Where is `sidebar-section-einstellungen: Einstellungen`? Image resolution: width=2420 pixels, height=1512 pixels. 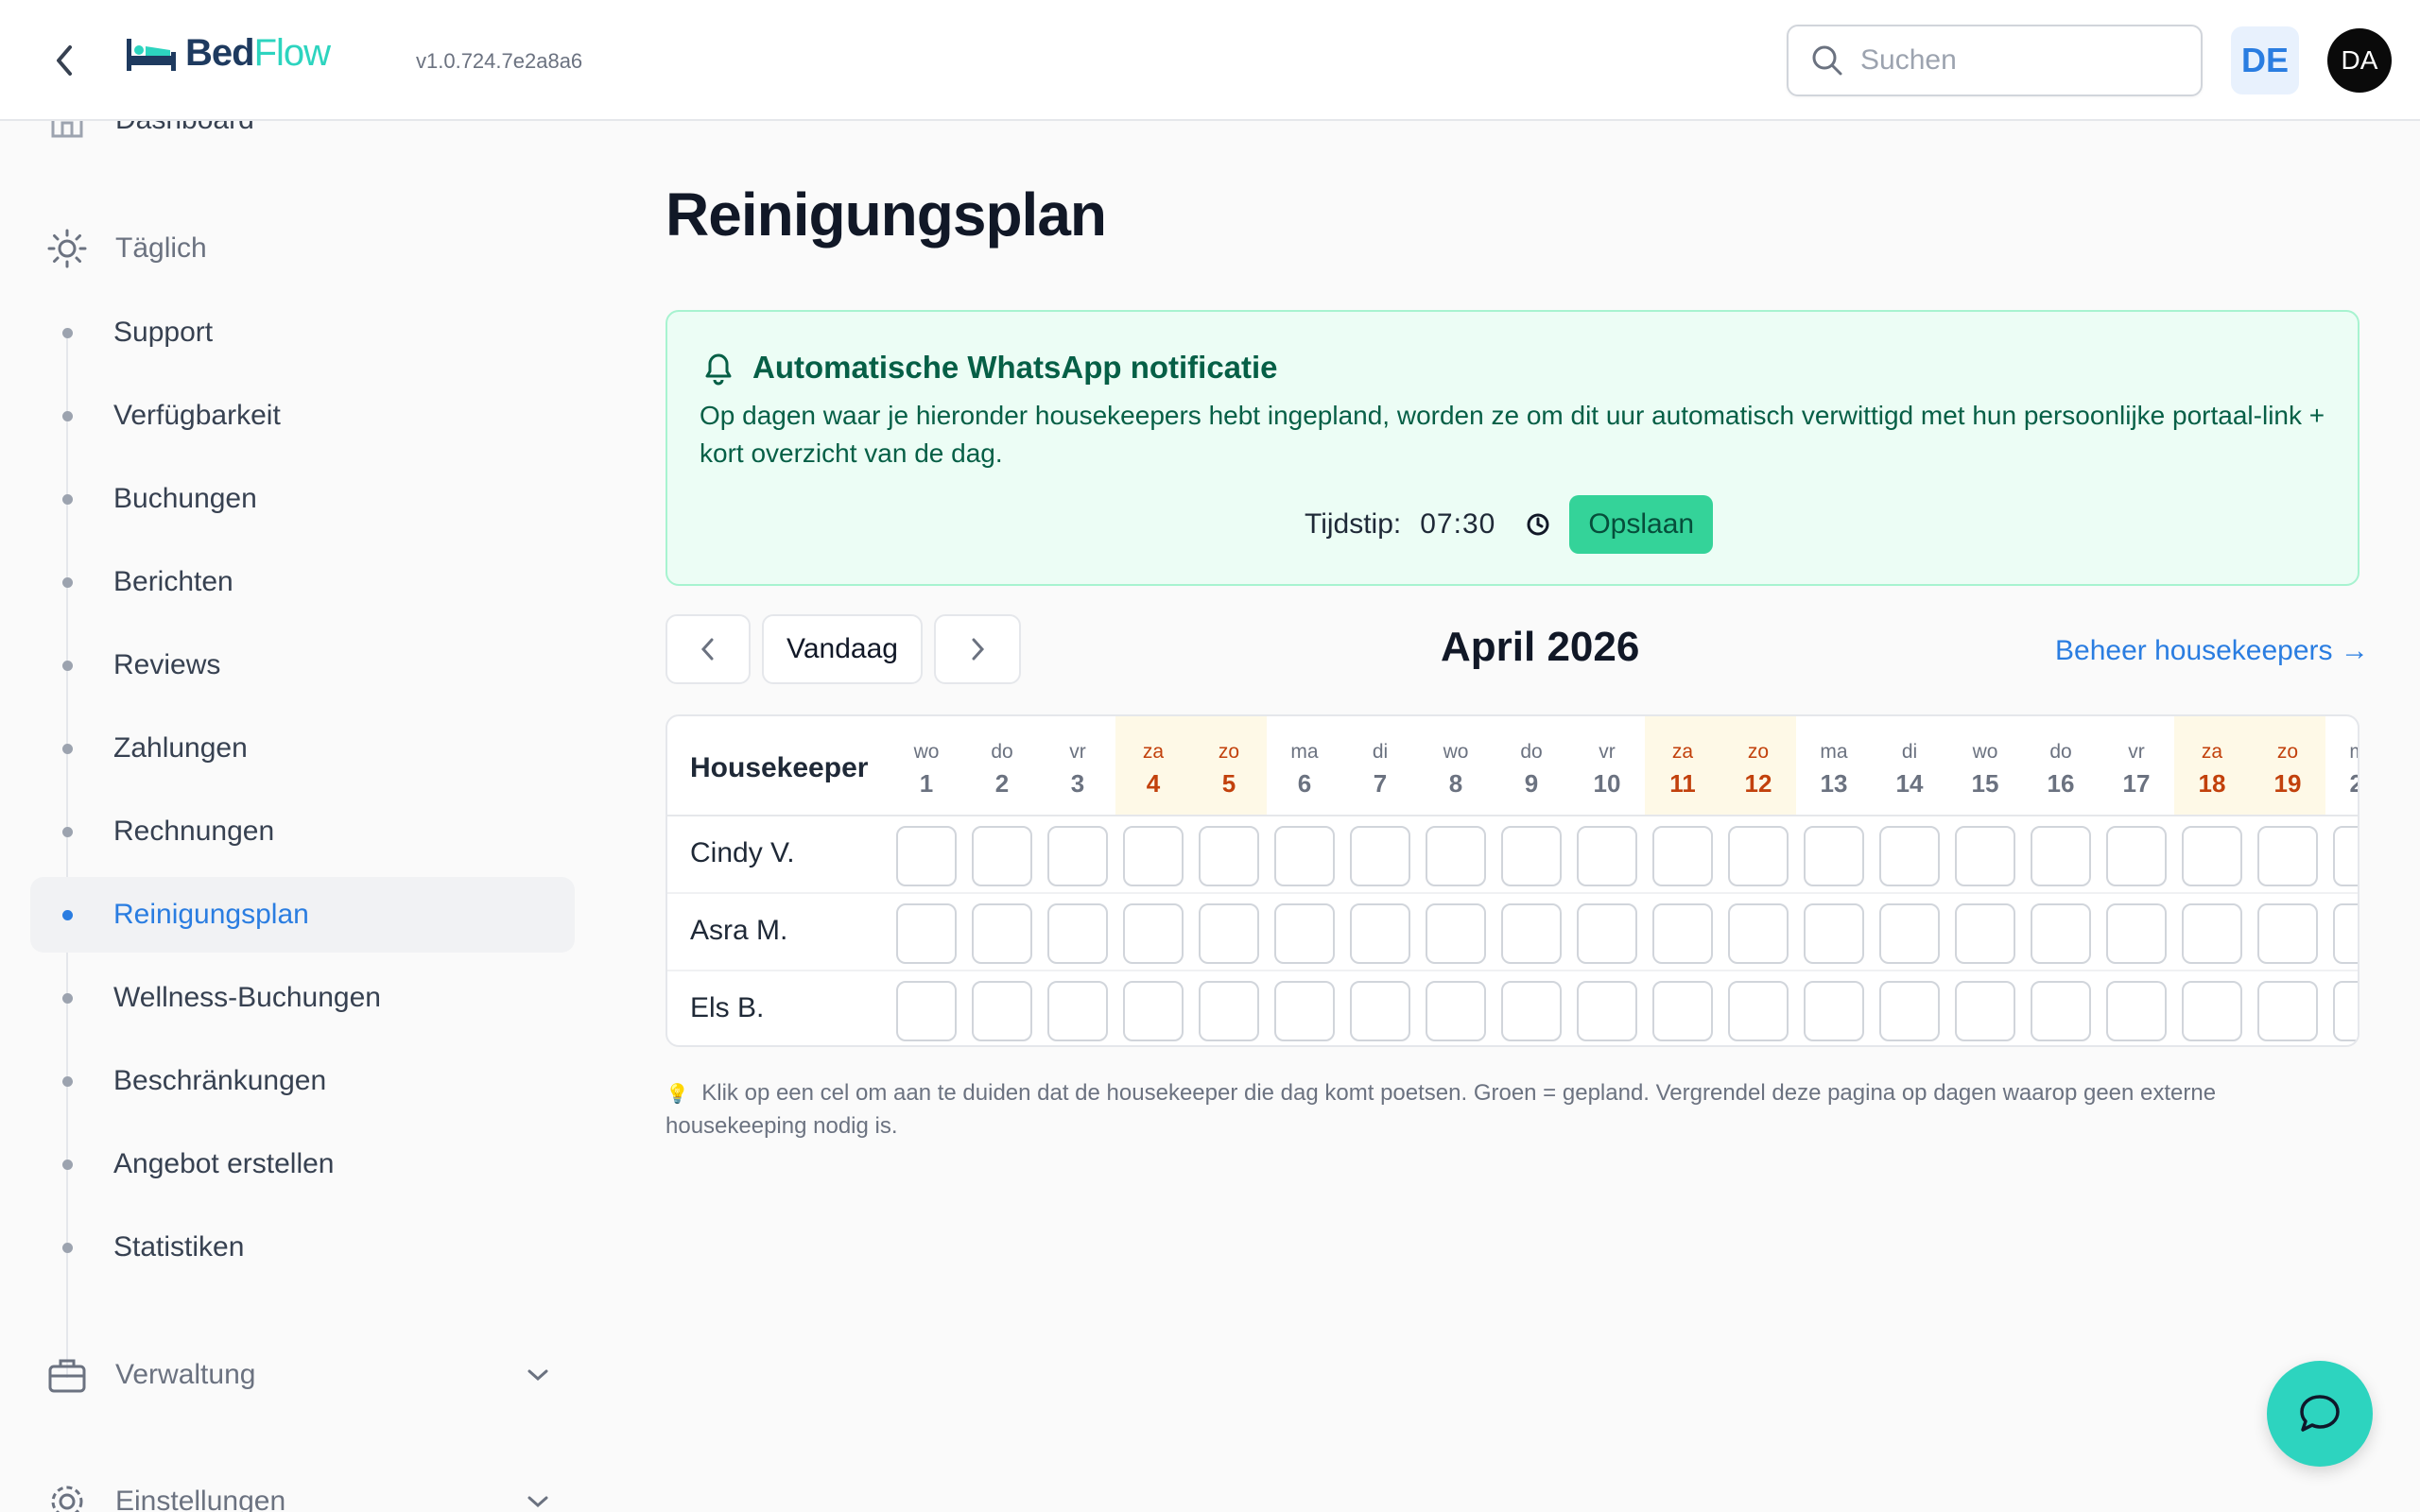 sidebar-section-einstellungen: Einstellungen is located at coordinates (302, 1497).